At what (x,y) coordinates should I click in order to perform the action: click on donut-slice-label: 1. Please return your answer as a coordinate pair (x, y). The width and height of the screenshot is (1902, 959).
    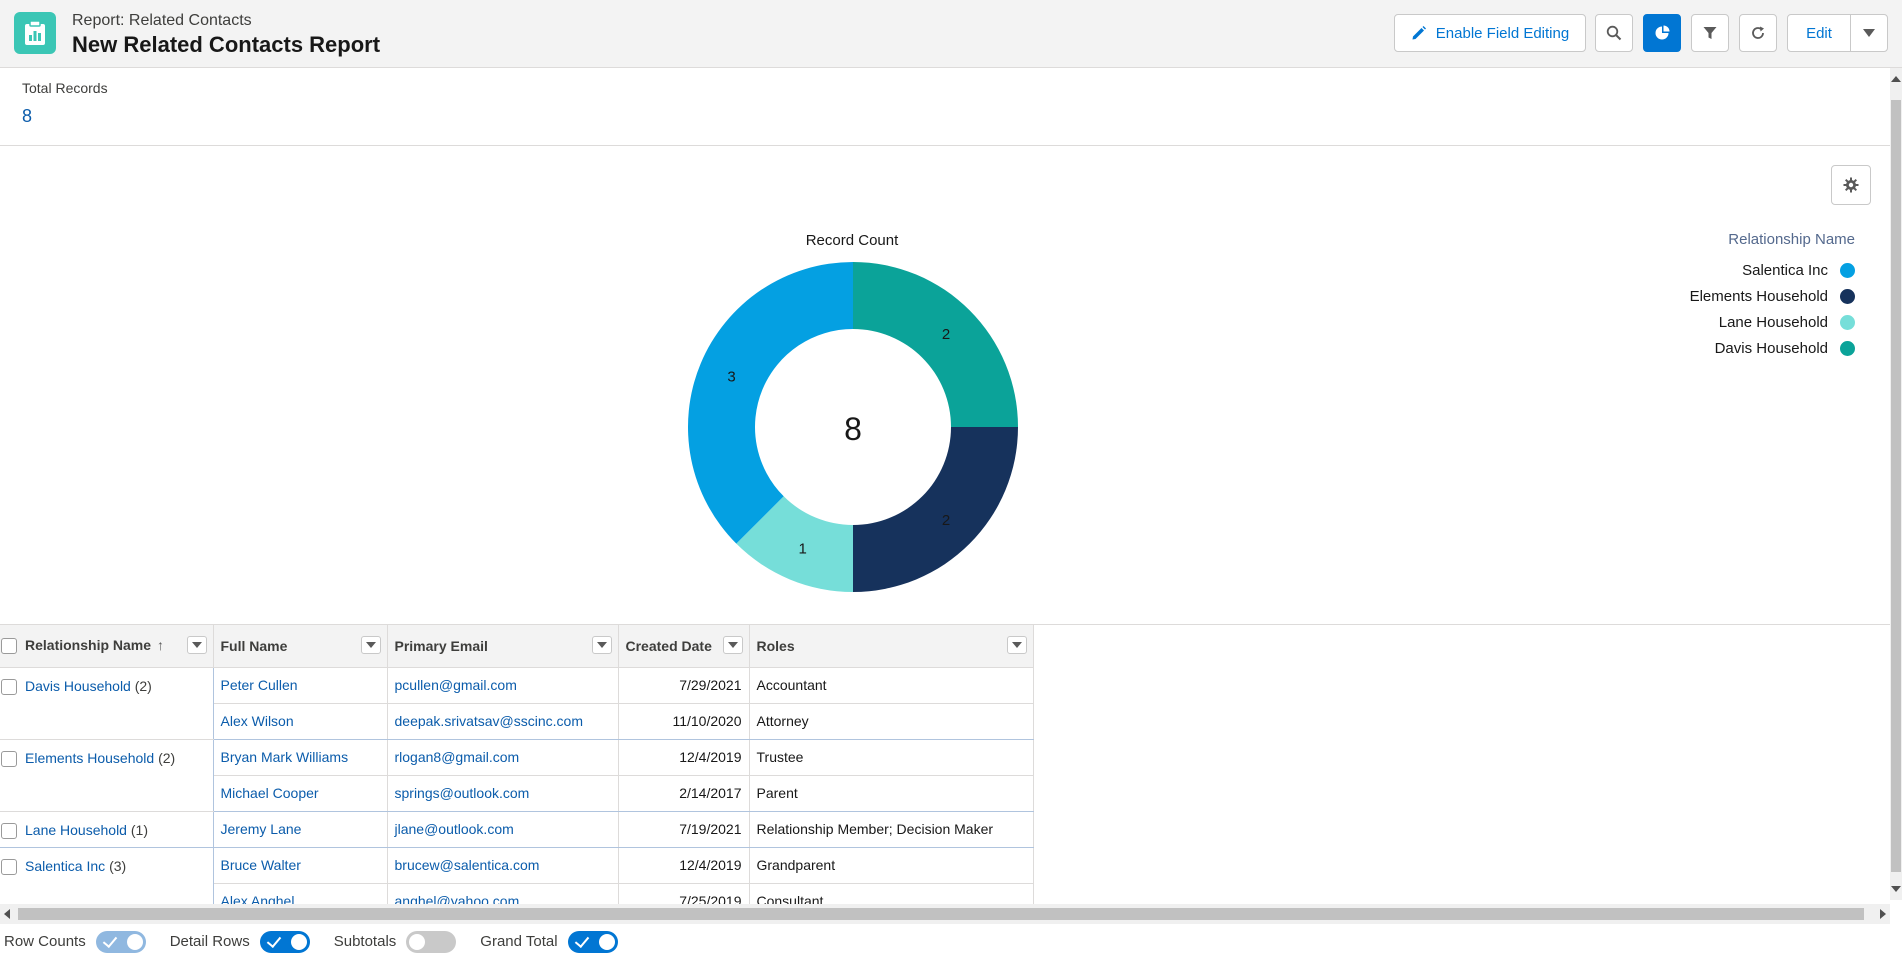
    Looking at the image, I should click on (803, 548).